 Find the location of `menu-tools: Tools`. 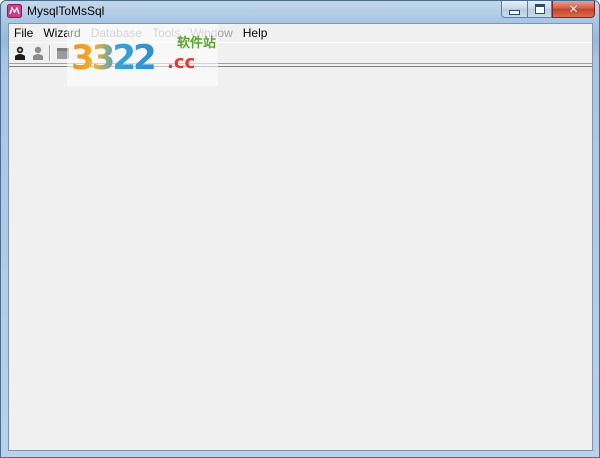

menu-tools: Tools is located at coordinates (166, 33).